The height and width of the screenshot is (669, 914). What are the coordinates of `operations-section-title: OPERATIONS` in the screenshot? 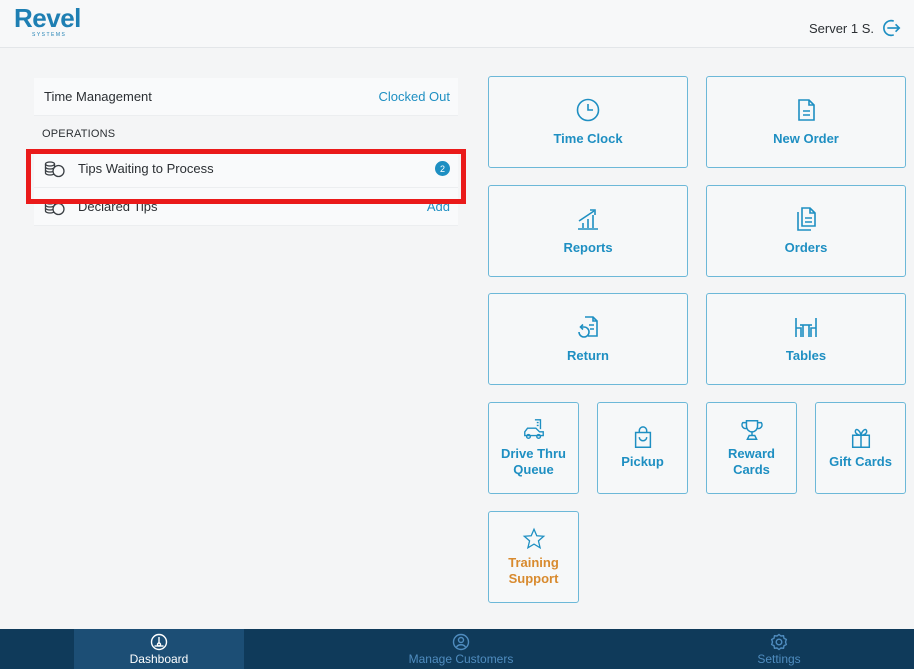 It's located at (246, 133).